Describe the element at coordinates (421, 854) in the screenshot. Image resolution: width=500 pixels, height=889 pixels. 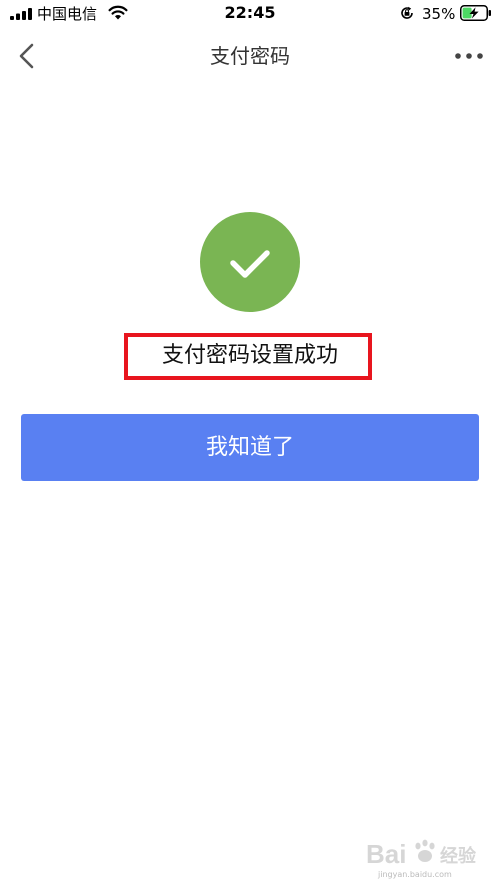
I see `baidu-paw-logo: Bai 经验` at that location.